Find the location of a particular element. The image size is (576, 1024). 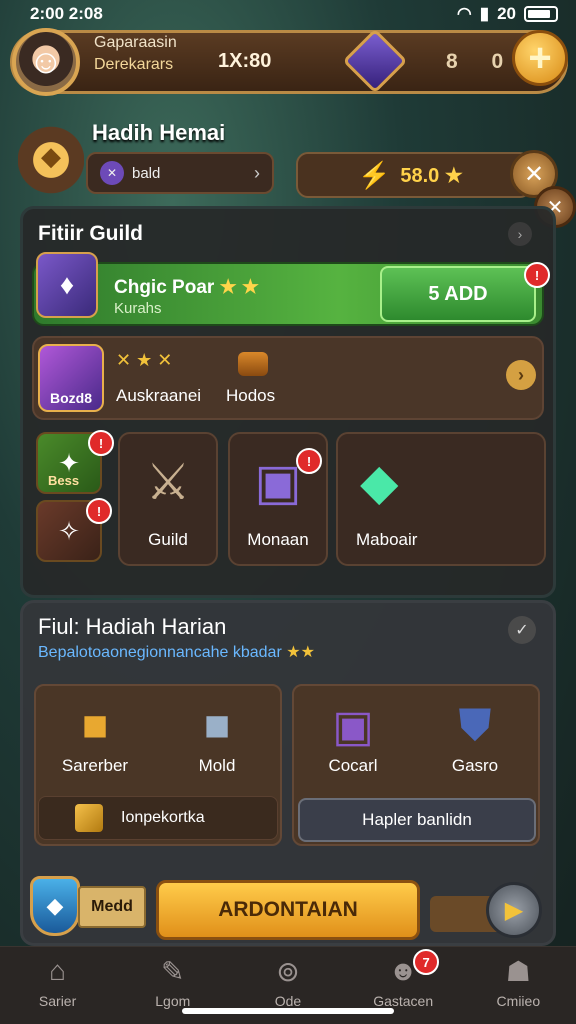

guild-panel-title: Fitiir Guild is located at coordinates (90, 233).